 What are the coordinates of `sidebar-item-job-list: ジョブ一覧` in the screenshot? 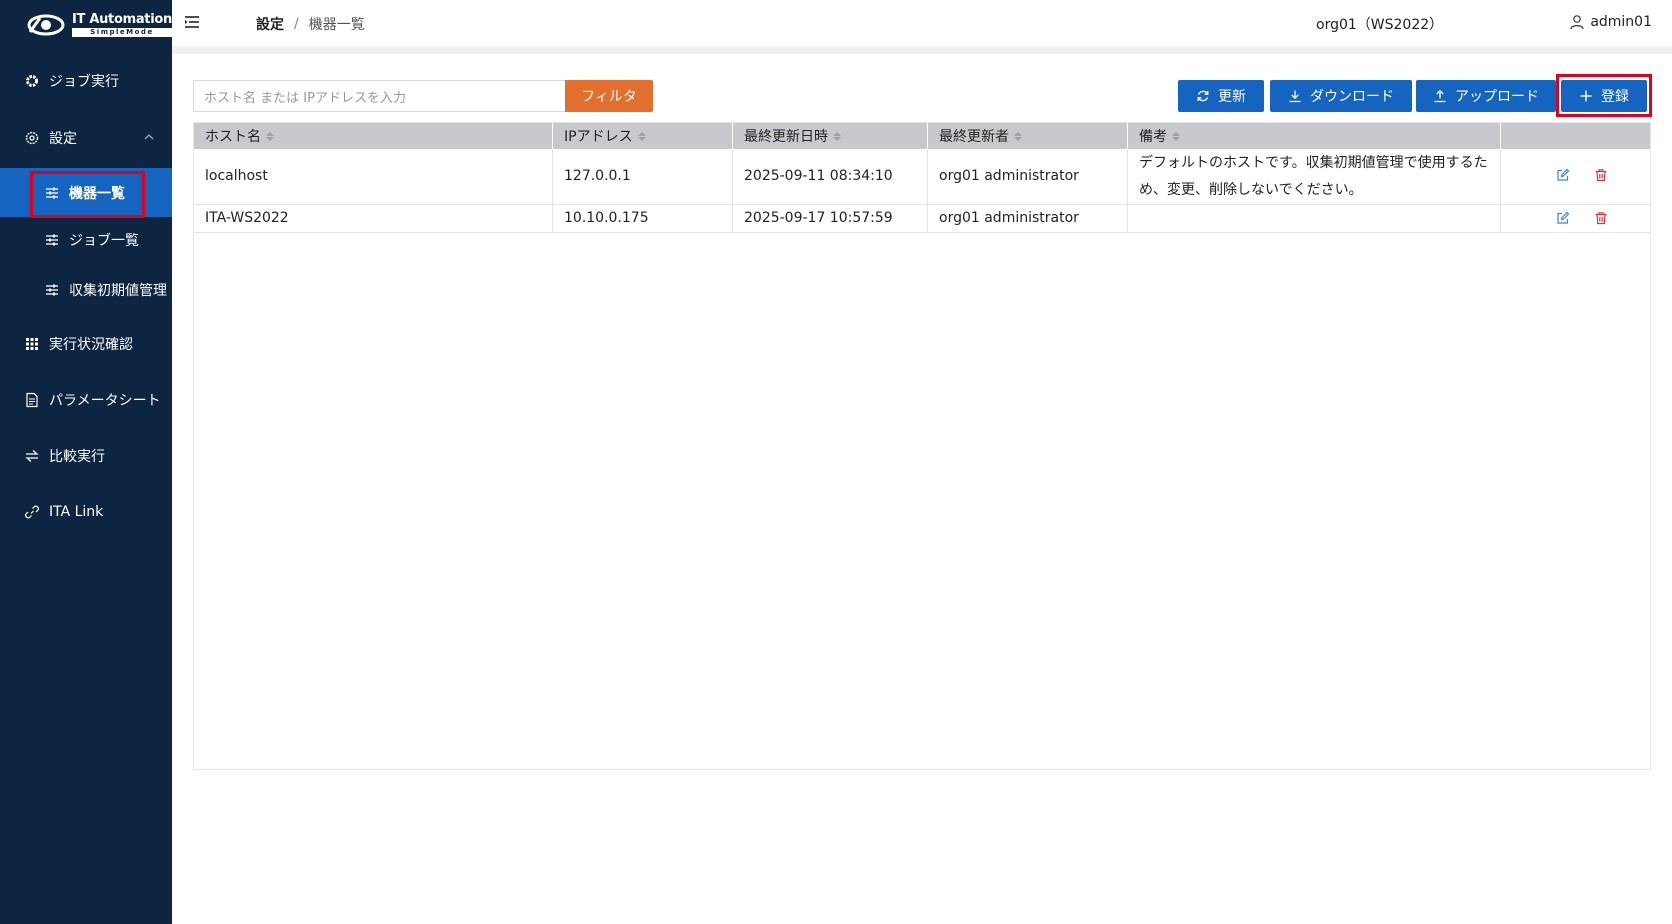 It's located at (86, 240).